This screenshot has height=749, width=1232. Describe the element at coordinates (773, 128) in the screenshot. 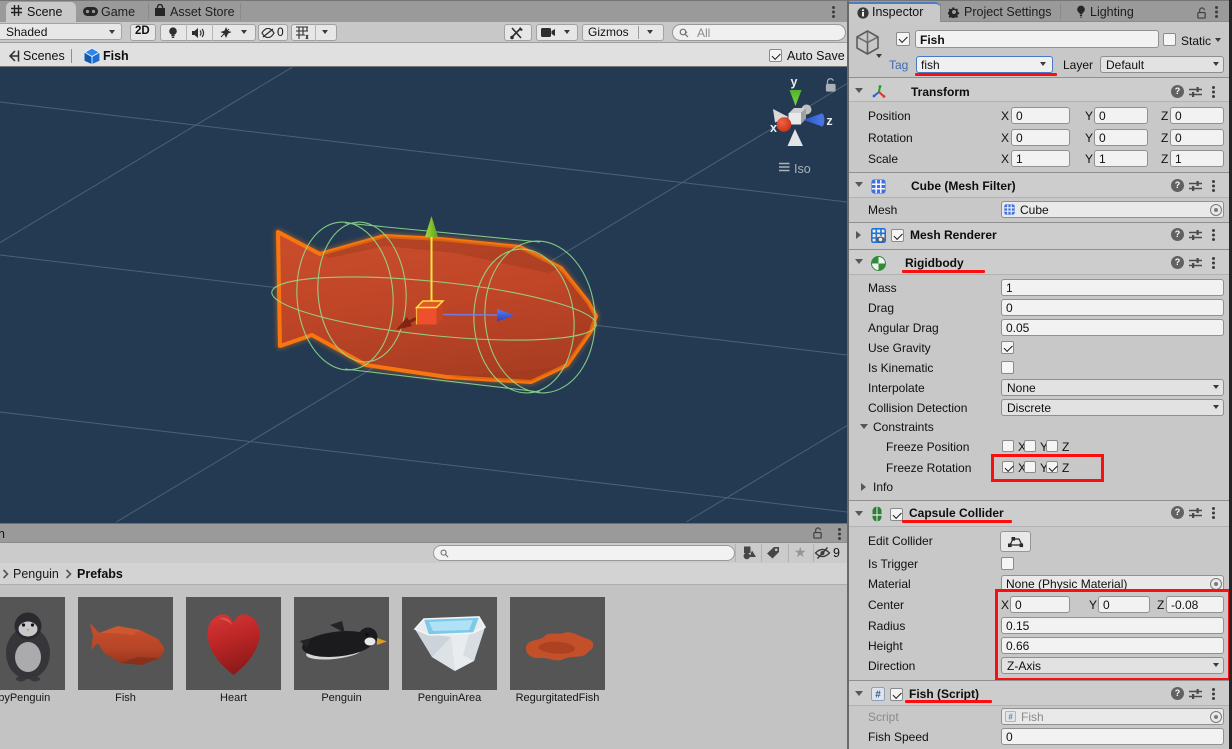

I see `svg-text: x` at that location.